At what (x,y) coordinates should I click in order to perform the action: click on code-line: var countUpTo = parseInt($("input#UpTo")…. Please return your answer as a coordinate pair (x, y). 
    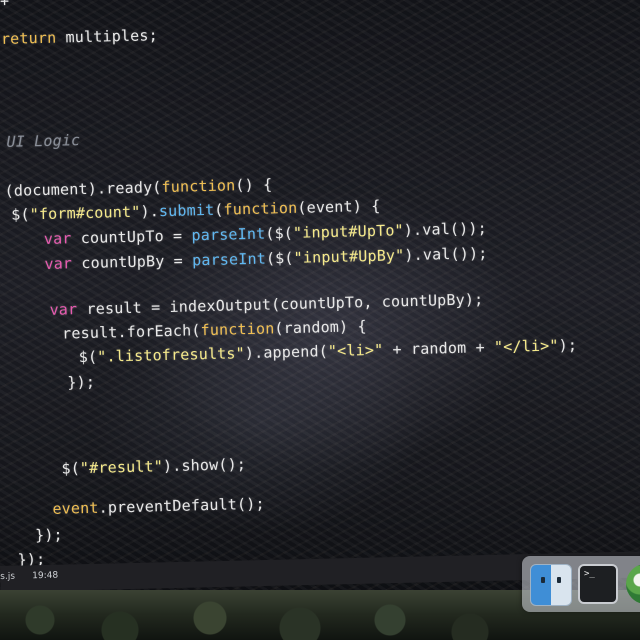
    Looking at the image, I should click on (265, 233).